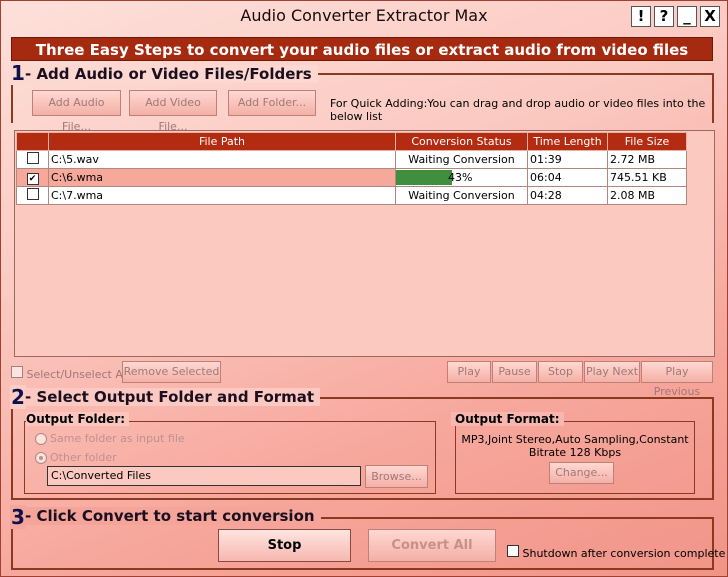 The width and height of the screenshot is (728, 577). I want to click on table-row: ✔ C:\6.wma 43% 06:04 745.51 KB, so click(351, 177).